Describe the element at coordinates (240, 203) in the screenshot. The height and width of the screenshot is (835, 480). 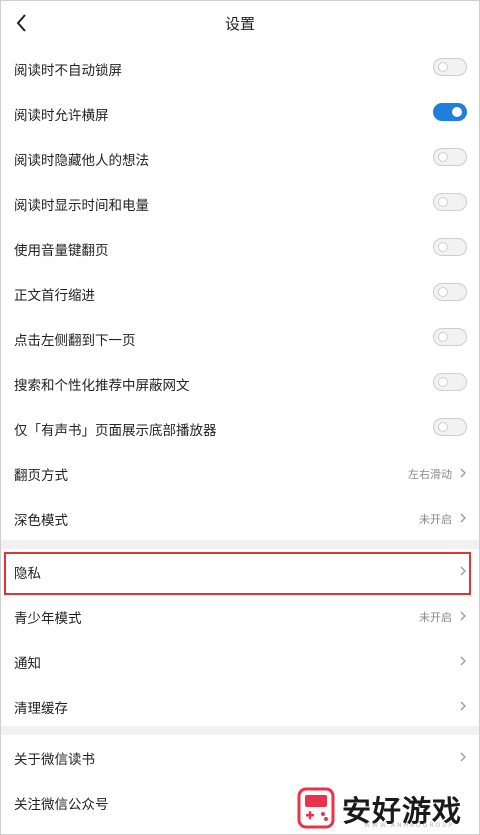
I see `setting-row-show-time-battery: 阅读时显示时间和电量` at that location.